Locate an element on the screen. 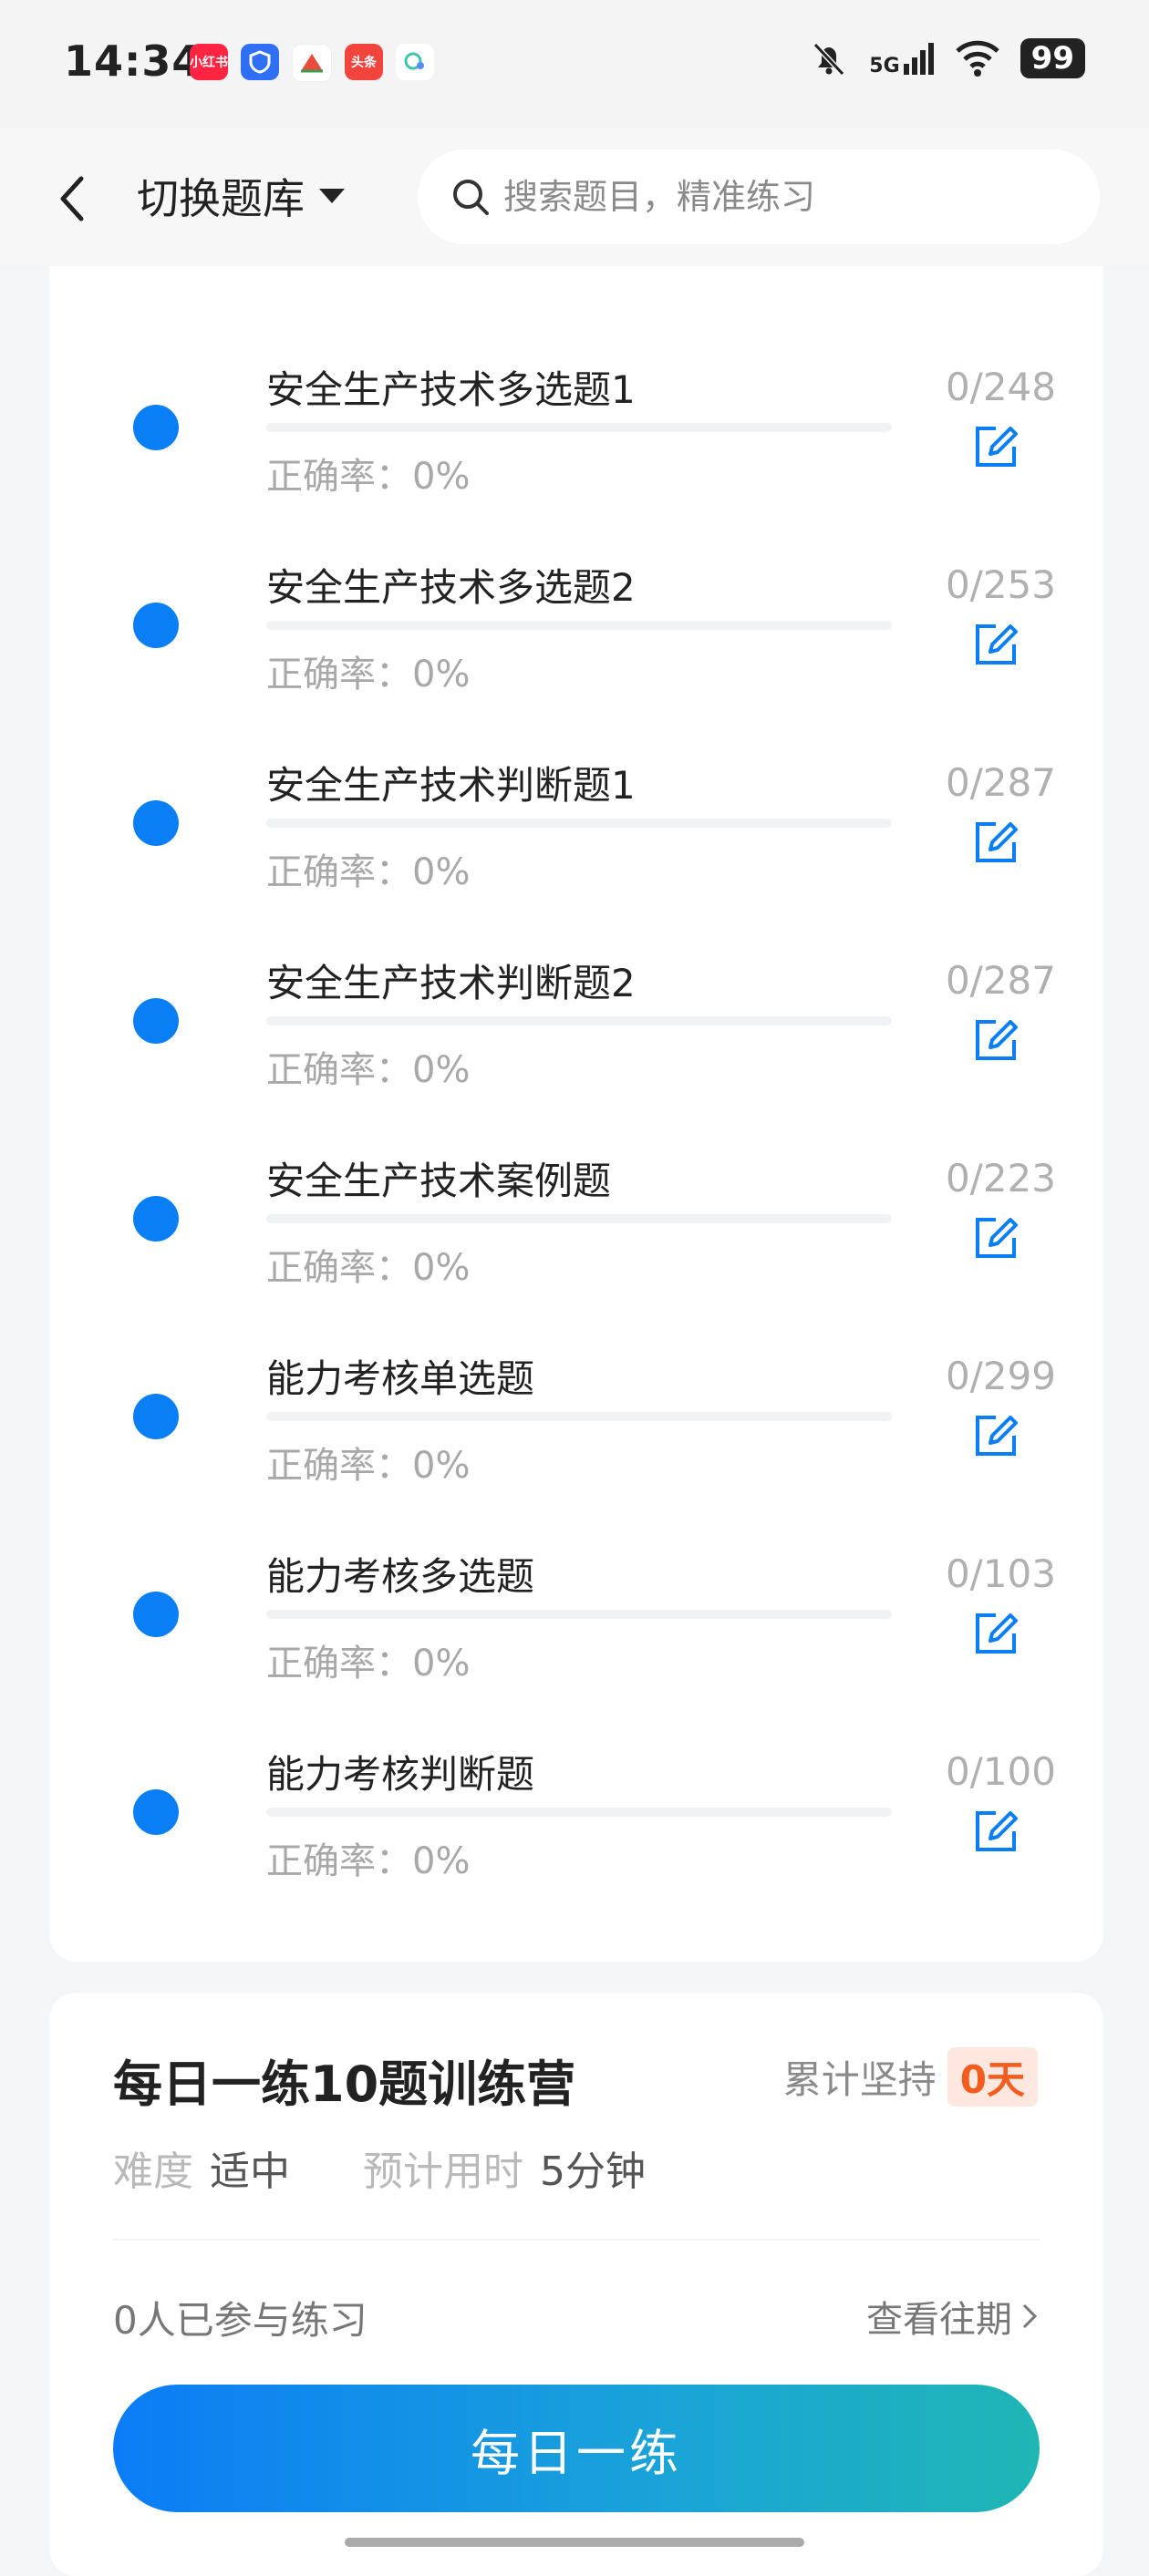 This screenshot has width=1149, height=2576. chat-app-icon is located at coordinates (415, 62).